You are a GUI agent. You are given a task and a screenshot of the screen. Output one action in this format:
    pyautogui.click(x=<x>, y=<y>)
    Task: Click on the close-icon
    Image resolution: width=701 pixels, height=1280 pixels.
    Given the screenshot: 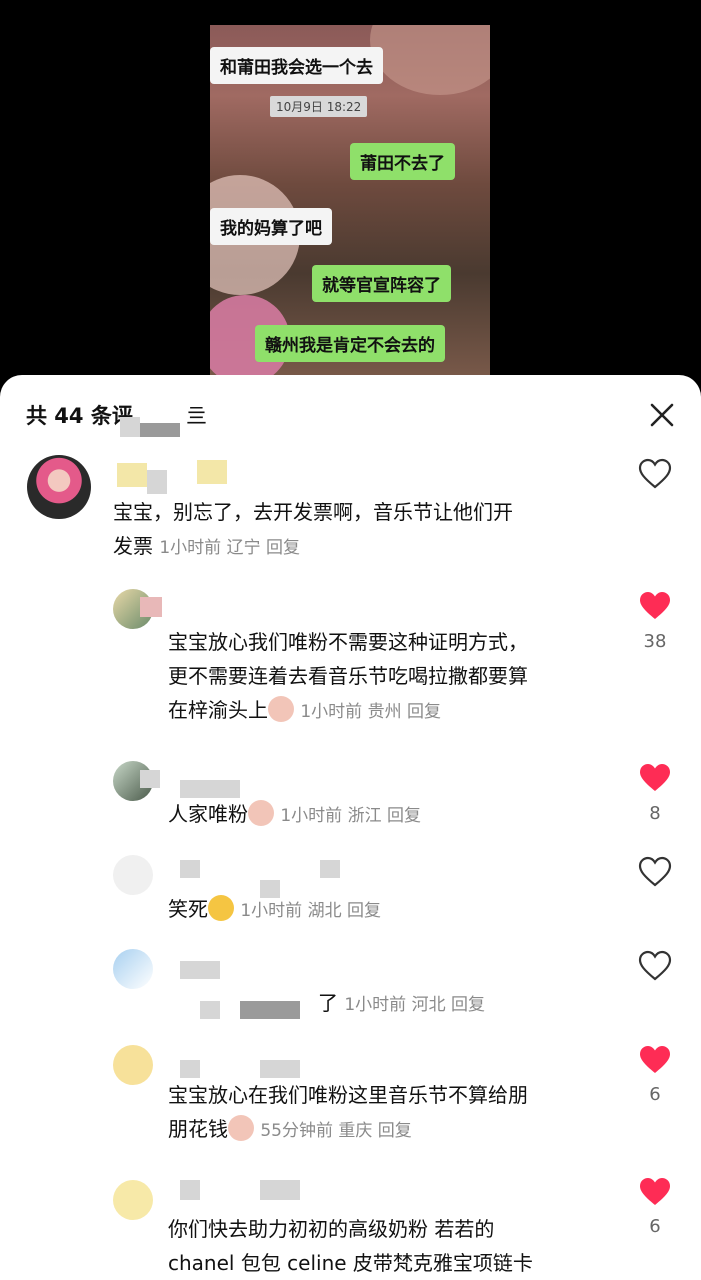 What is the action you would take?
    pyautogui.click(x=662, y=415)
    